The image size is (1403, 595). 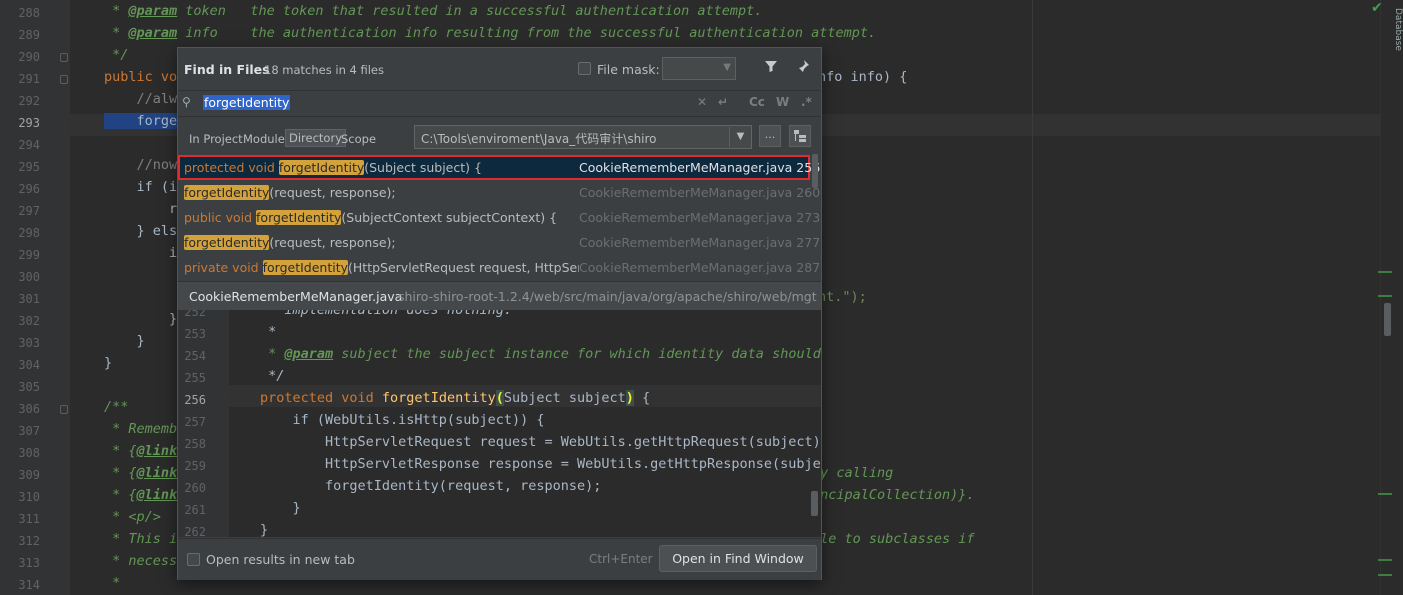 I want to click on clear-icon: ✕, so click(x=702, y=102).